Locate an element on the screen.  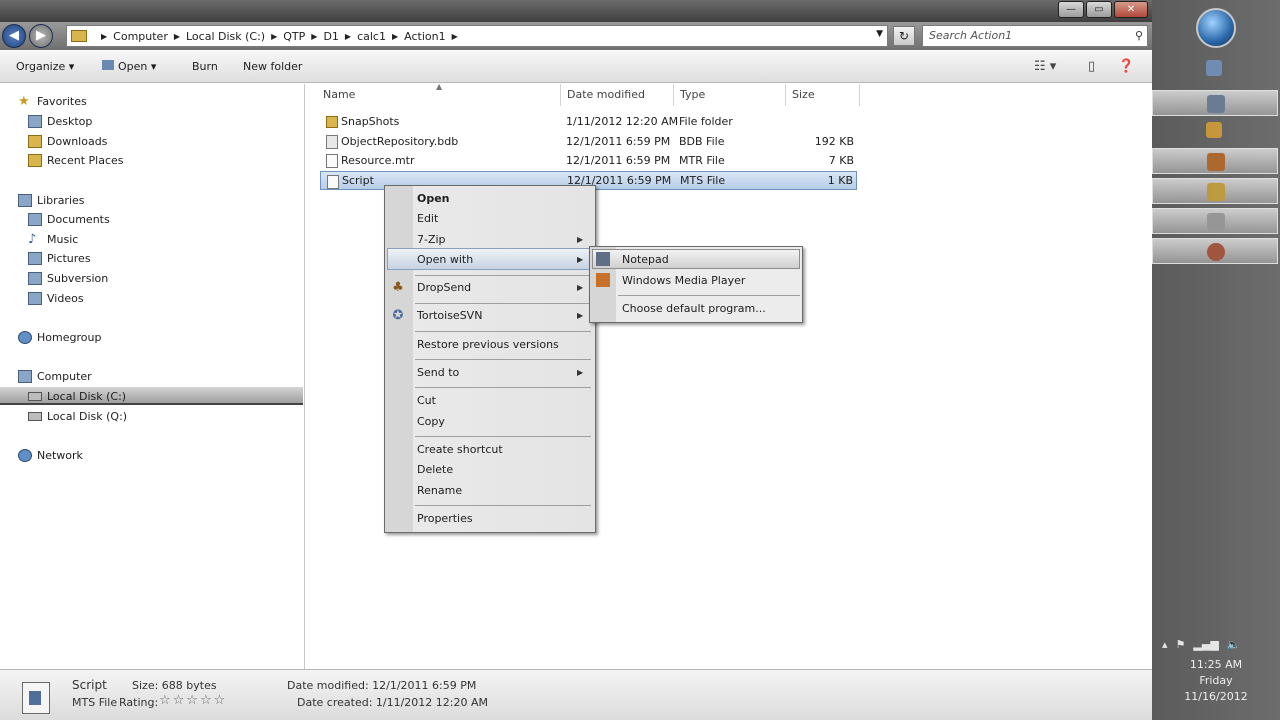
menu-item-delete: Delete is located at coordinates (435, 469).